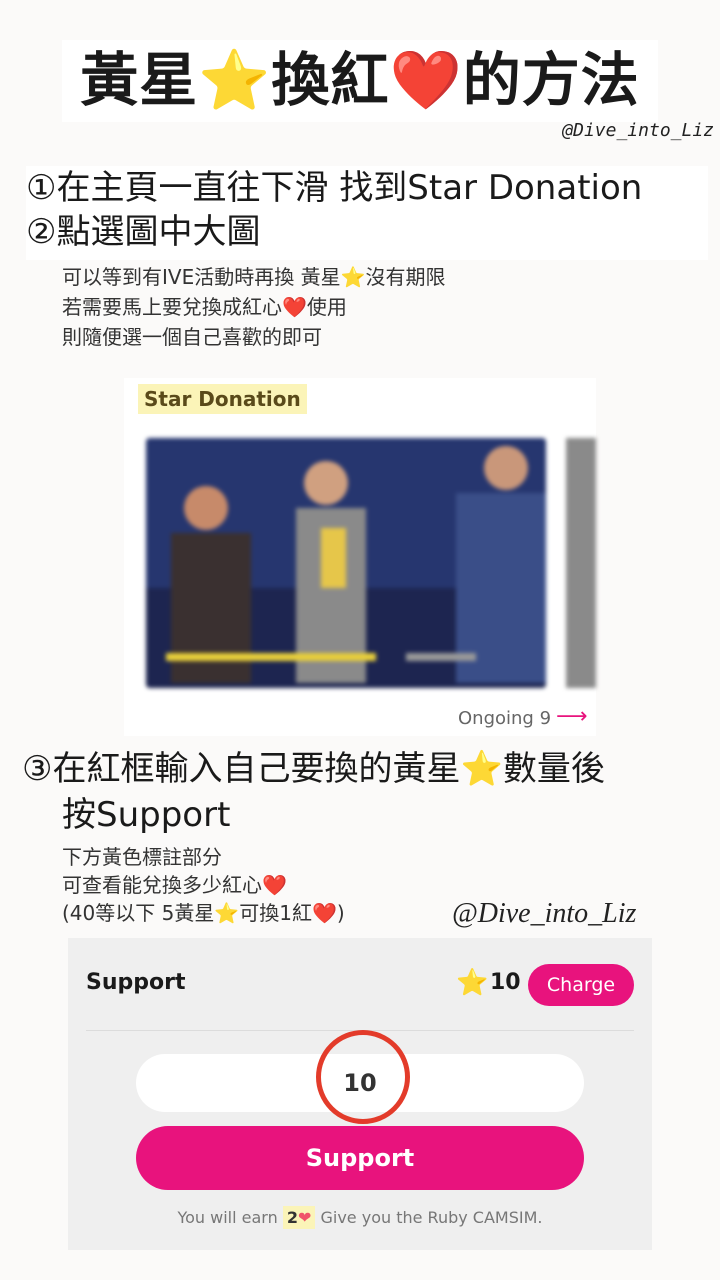 The width and height of the screenshot is (720, 1280). Describe the element at coordinates (340, 913) in the screenshot. I see `note6-text-c: )` at that location.